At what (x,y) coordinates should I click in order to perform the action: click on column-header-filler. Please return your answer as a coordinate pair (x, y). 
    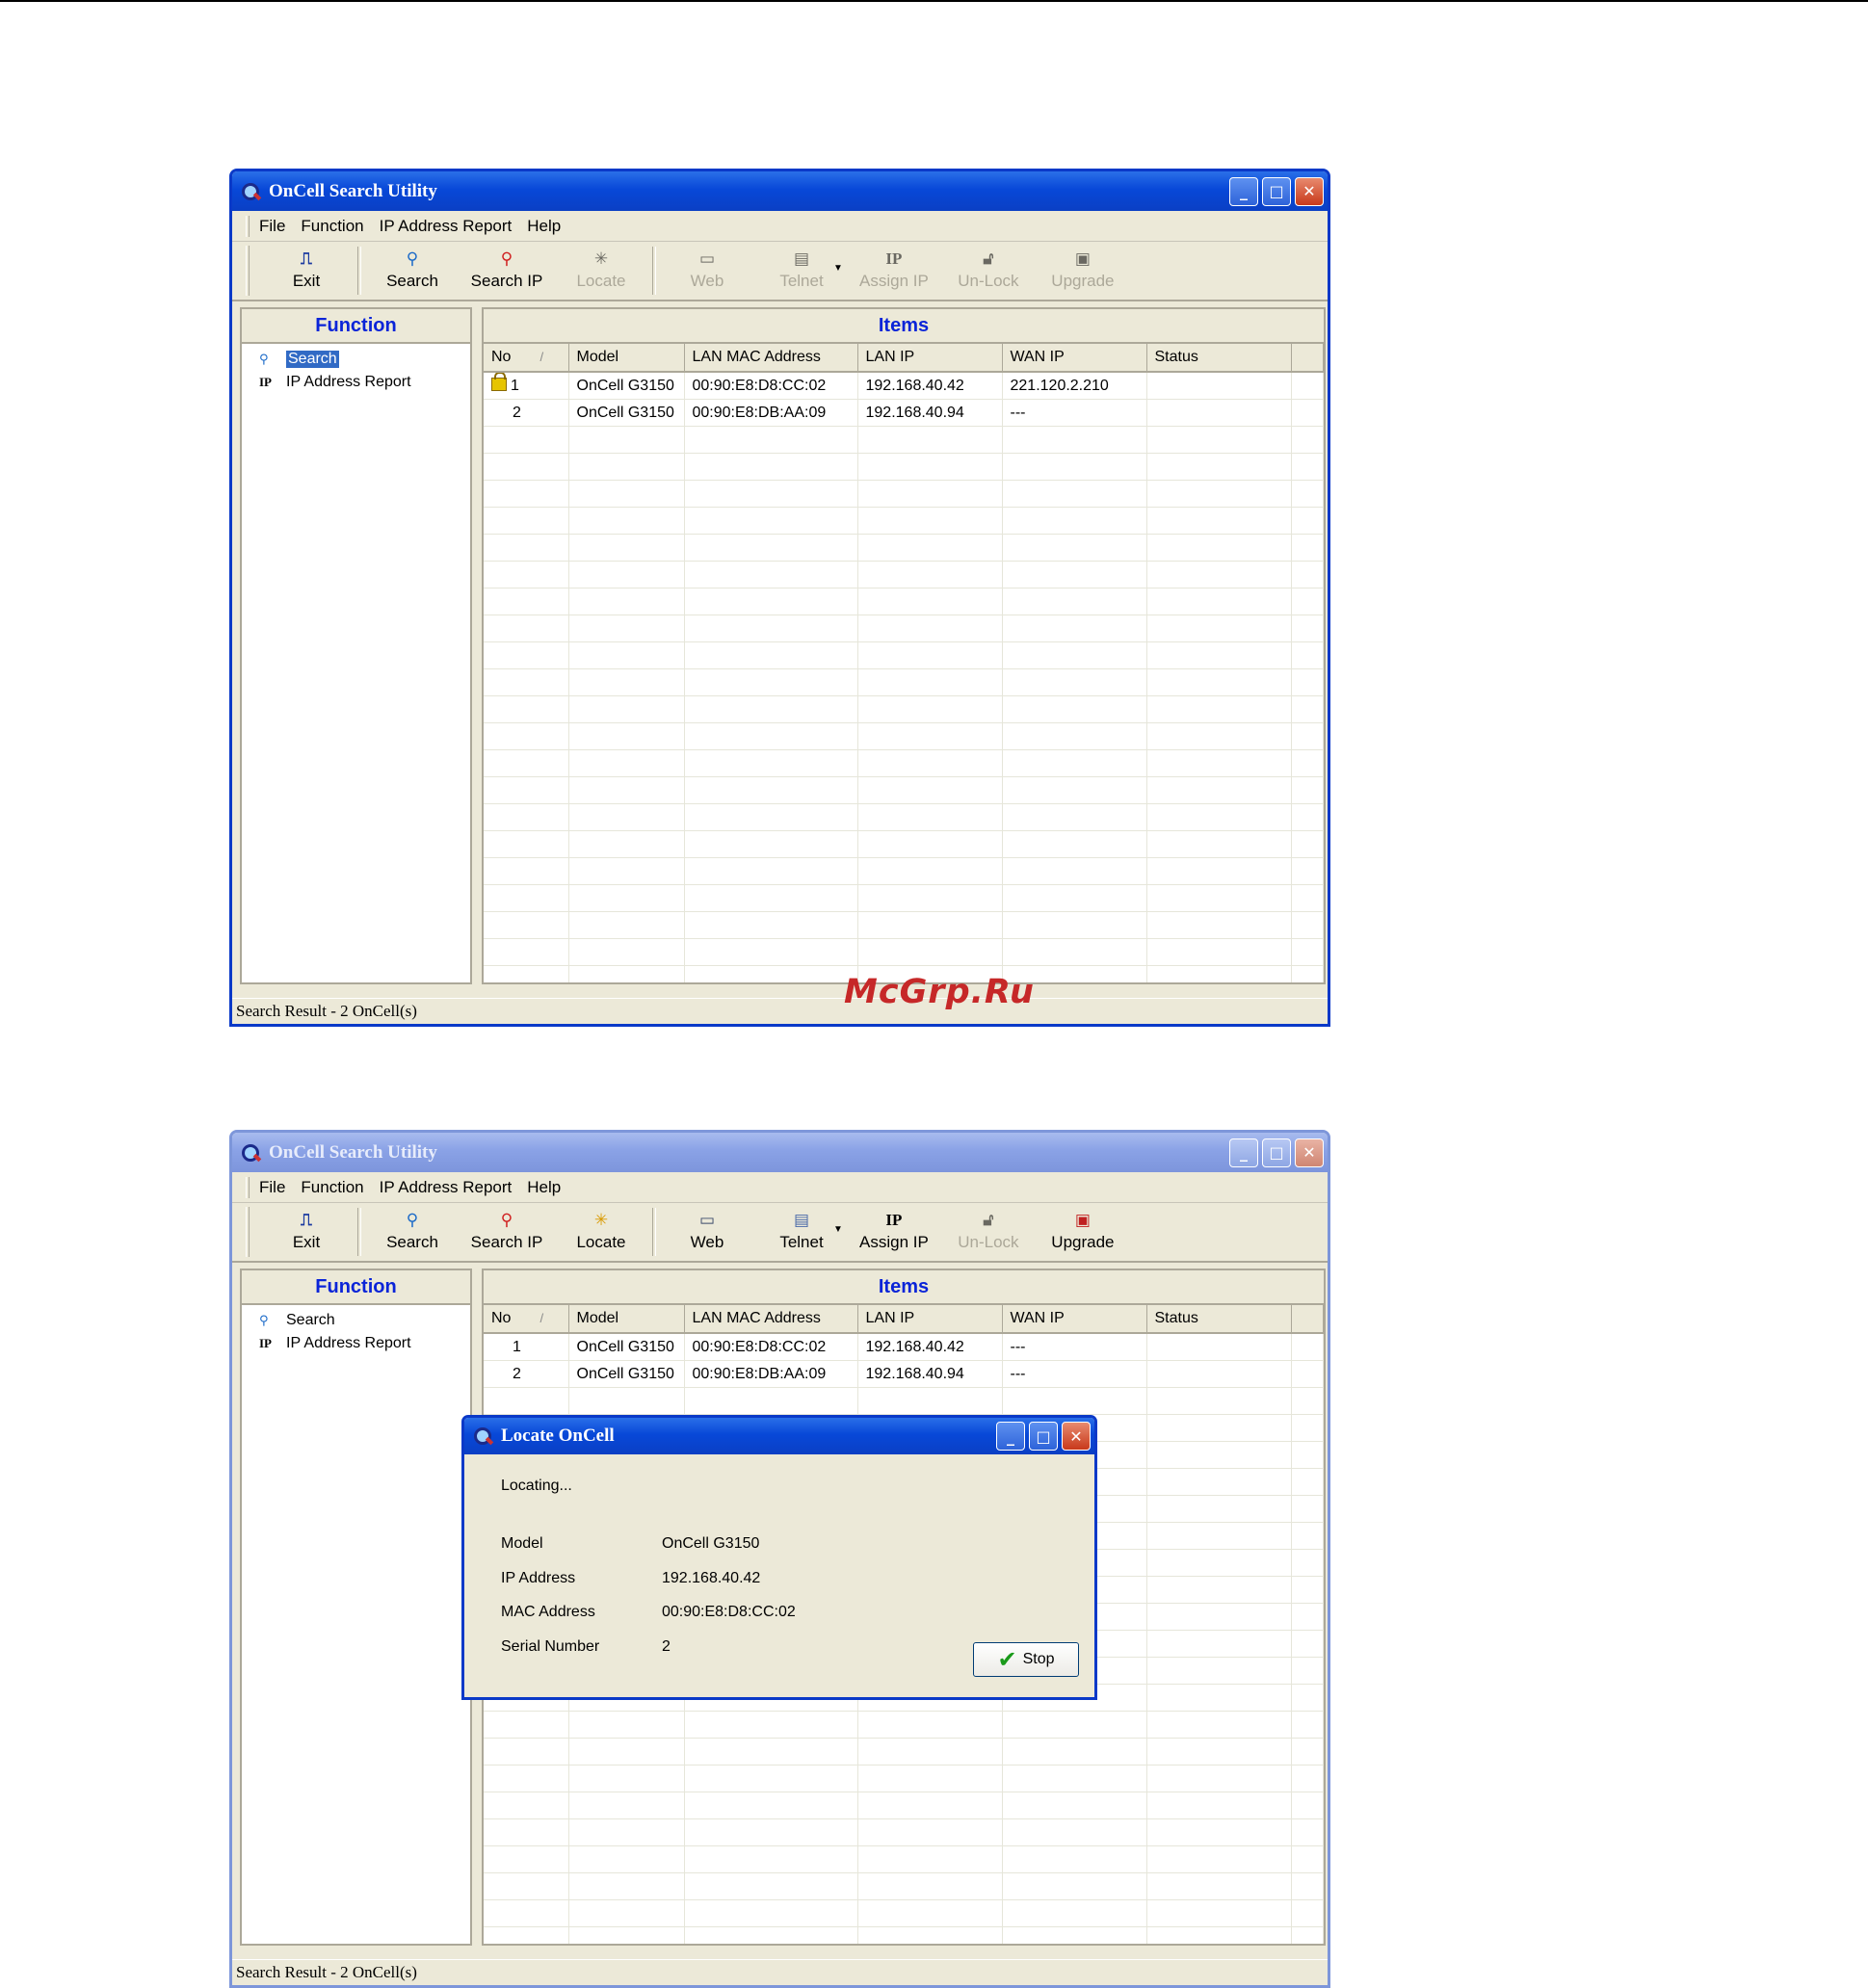
    Looking at the image, I should click on (1307, 1319).